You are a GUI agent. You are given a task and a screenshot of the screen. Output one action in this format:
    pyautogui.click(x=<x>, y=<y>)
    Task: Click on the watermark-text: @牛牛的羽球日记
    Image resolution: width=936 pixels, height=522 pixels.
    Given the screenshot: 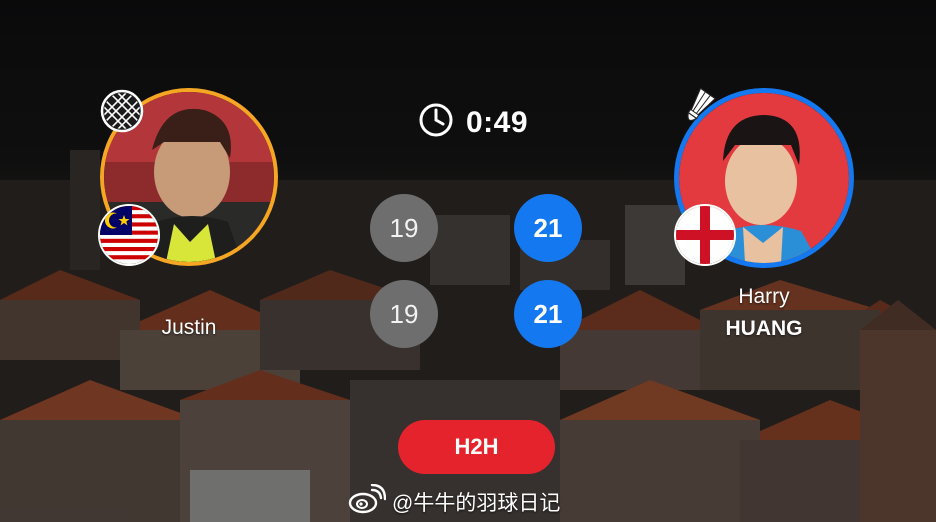 What is the action you would take?
    pyautogui.click(x=476, y=503)
    